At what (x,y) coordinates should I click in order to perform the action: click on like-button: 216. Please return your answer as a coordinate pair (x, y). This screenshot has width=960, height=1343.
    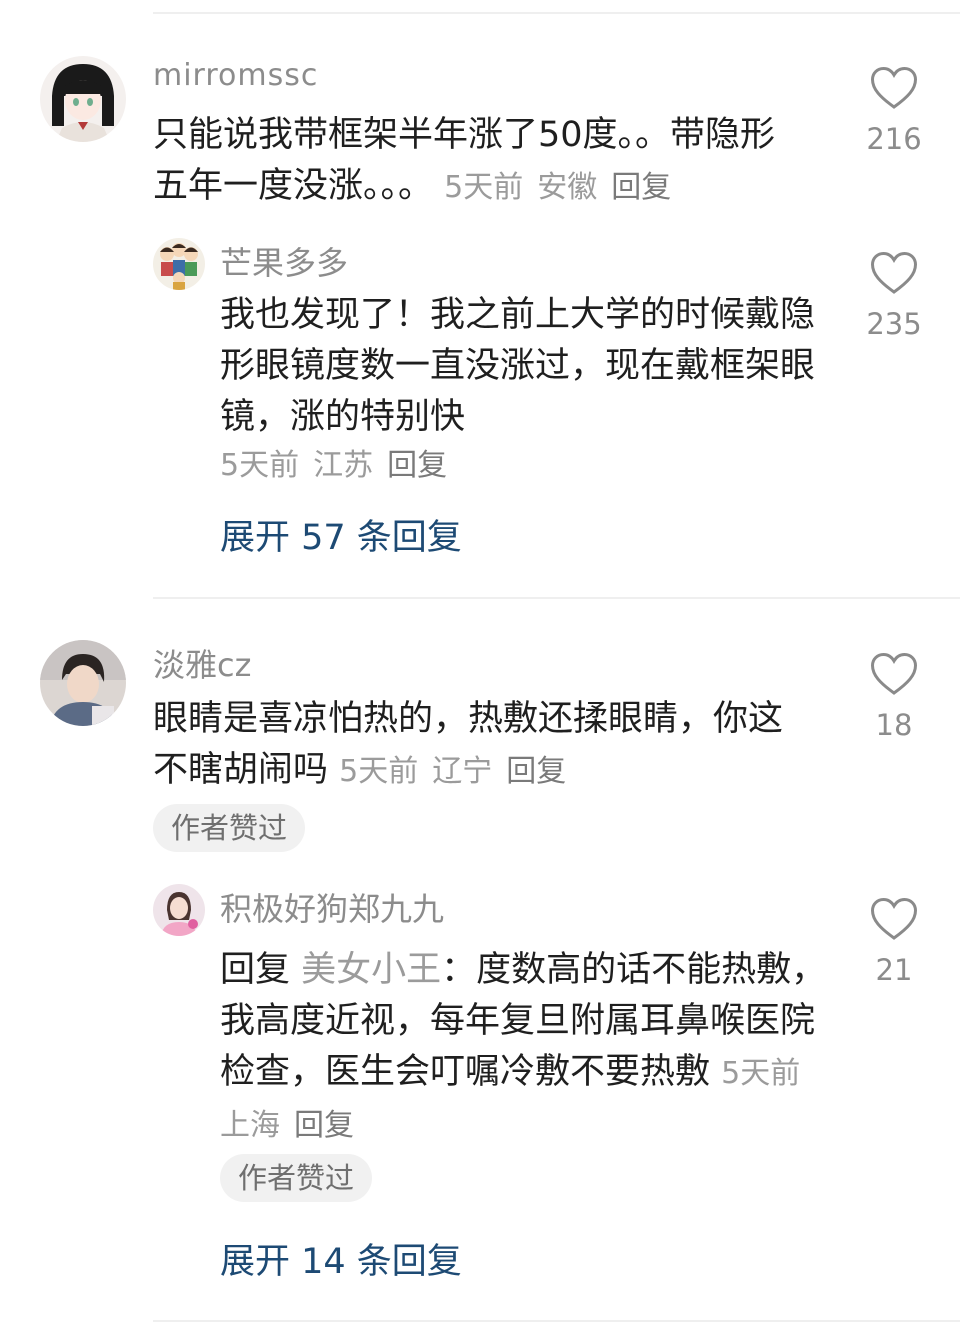
    Looking at the image, I should click on (894, 111).